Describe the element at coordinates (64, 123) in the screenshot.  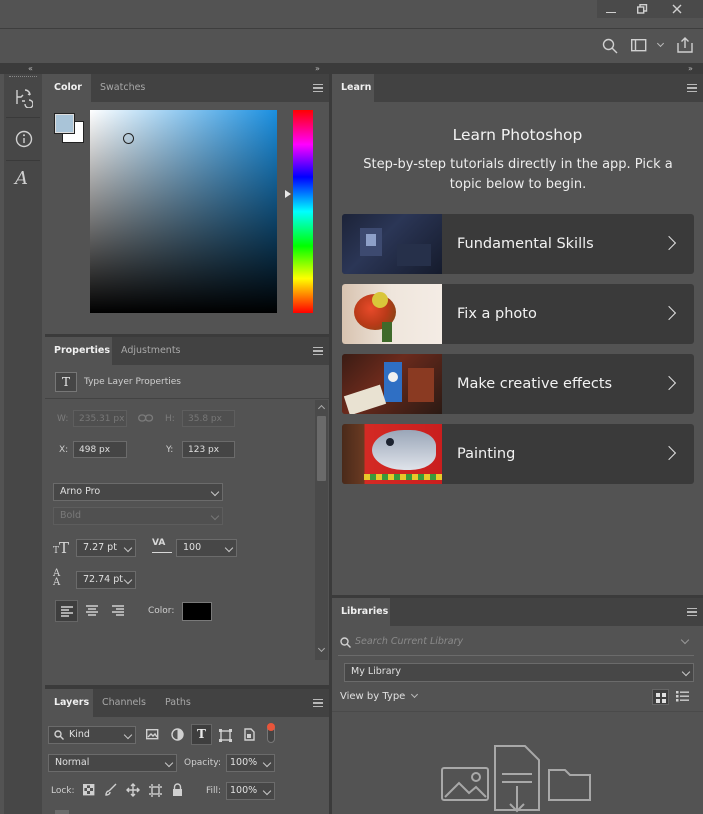
I see `foreground-color-swatch` at that location.